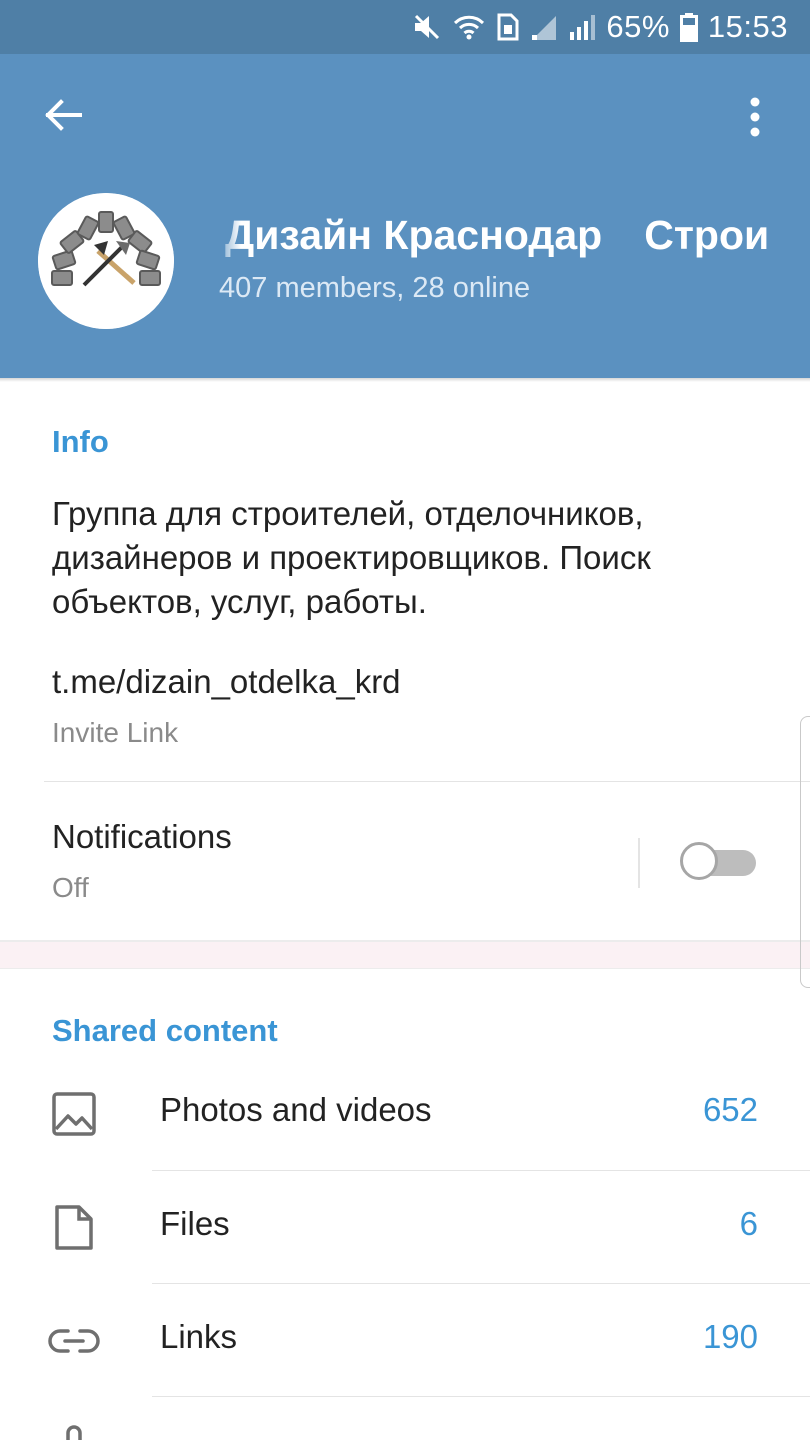  What do you see at coordinates (427, 781) in the screenshot?
I see `divider` at bounding box center [427, 781].